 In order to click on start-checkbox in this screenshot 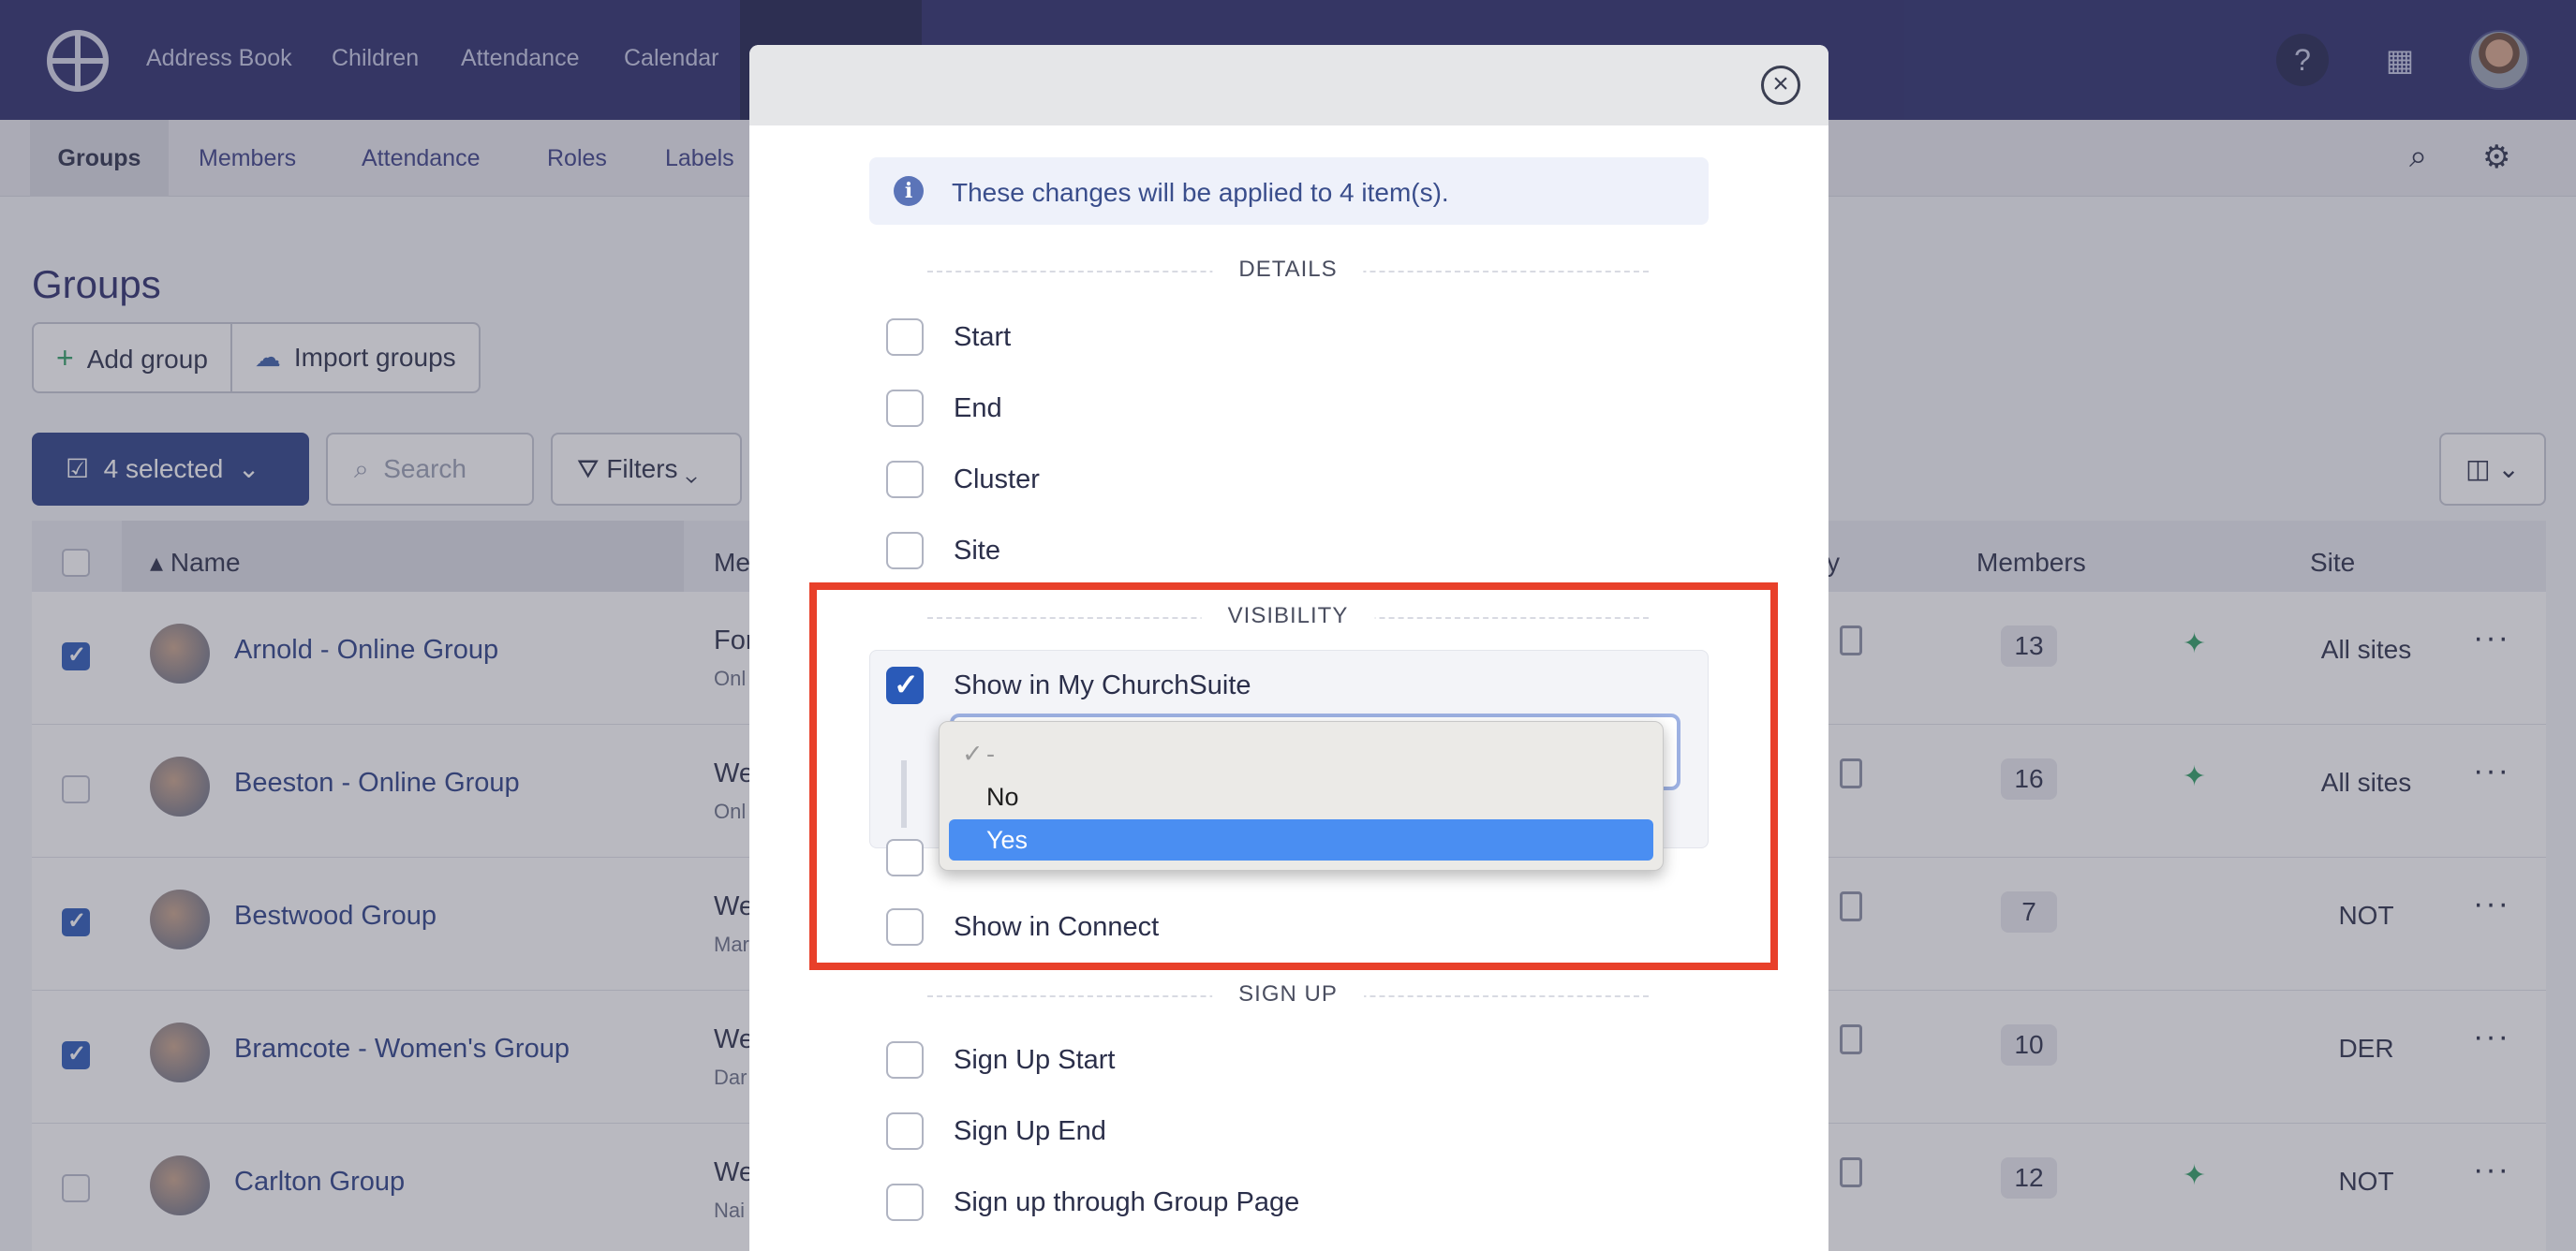, I will do `click(905, 337)`.